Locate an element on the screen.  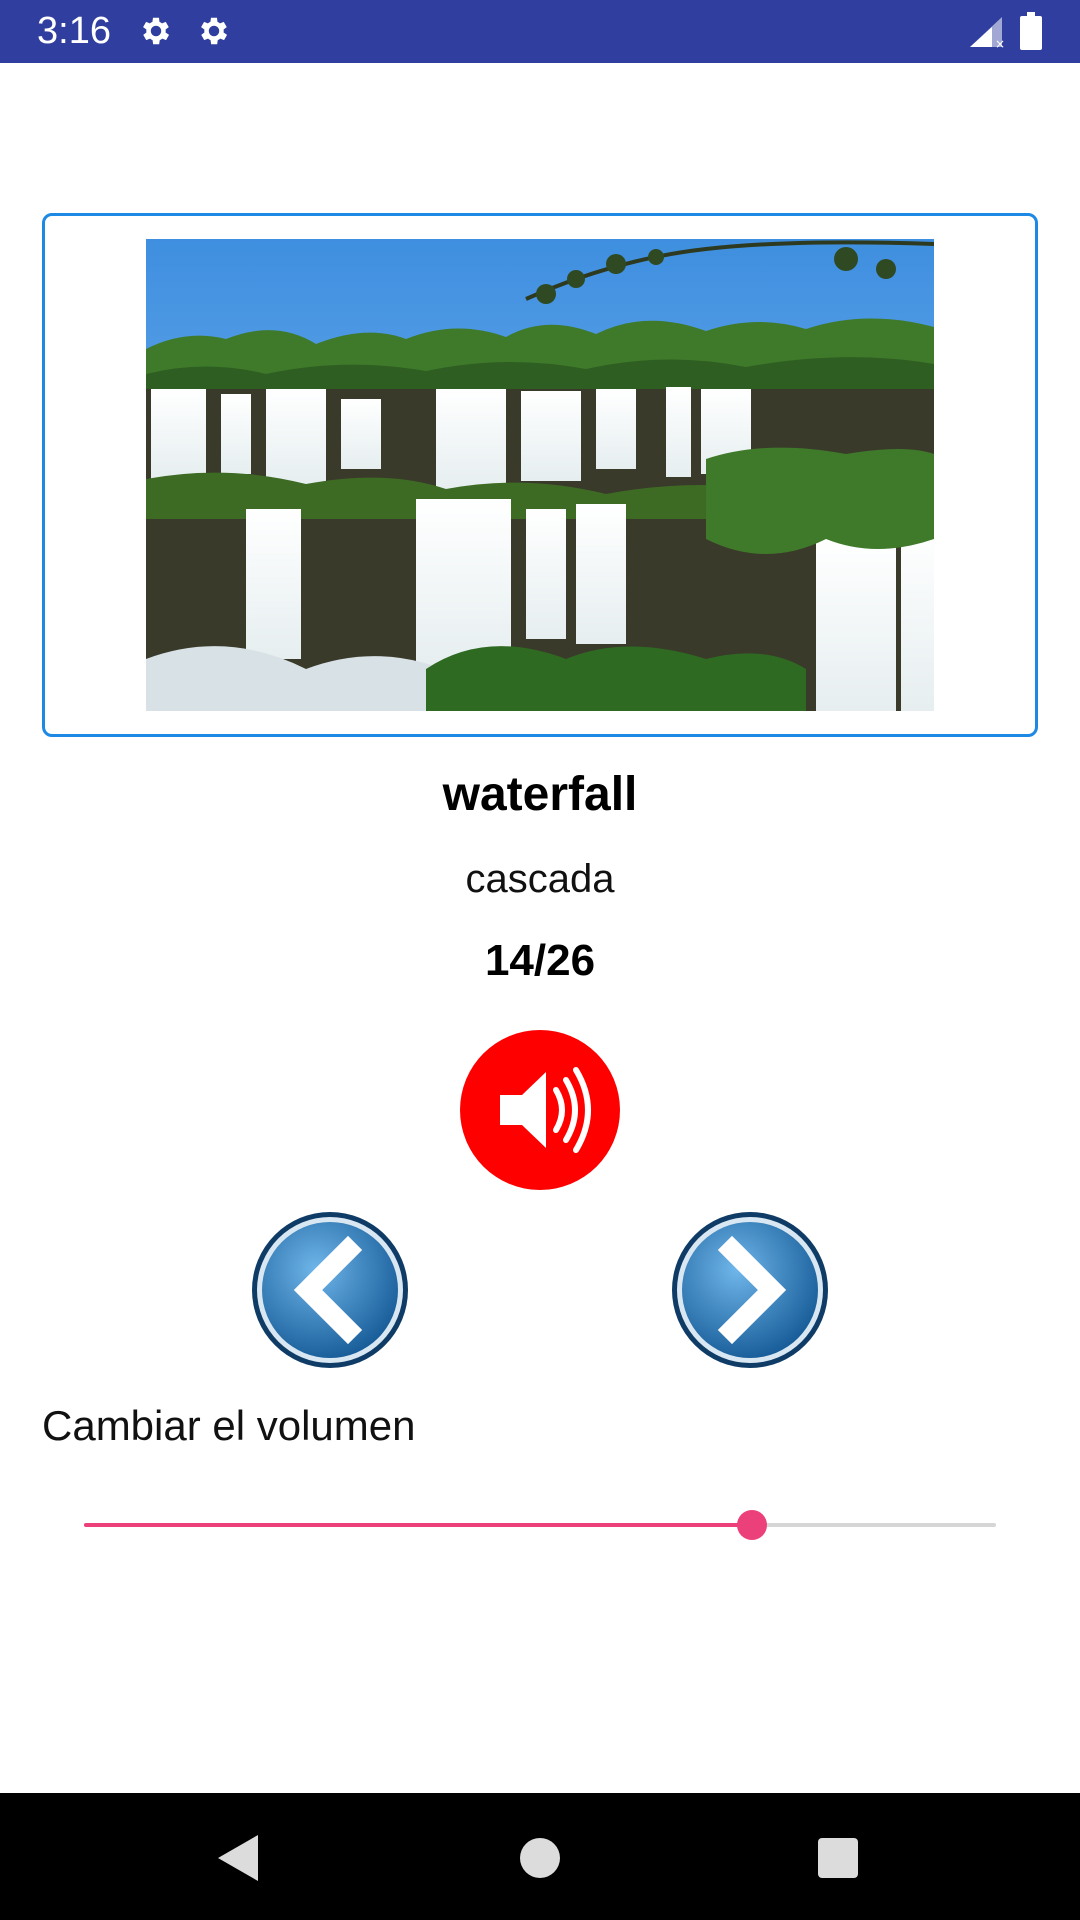
next-button is located at coordinates (750, 1290).